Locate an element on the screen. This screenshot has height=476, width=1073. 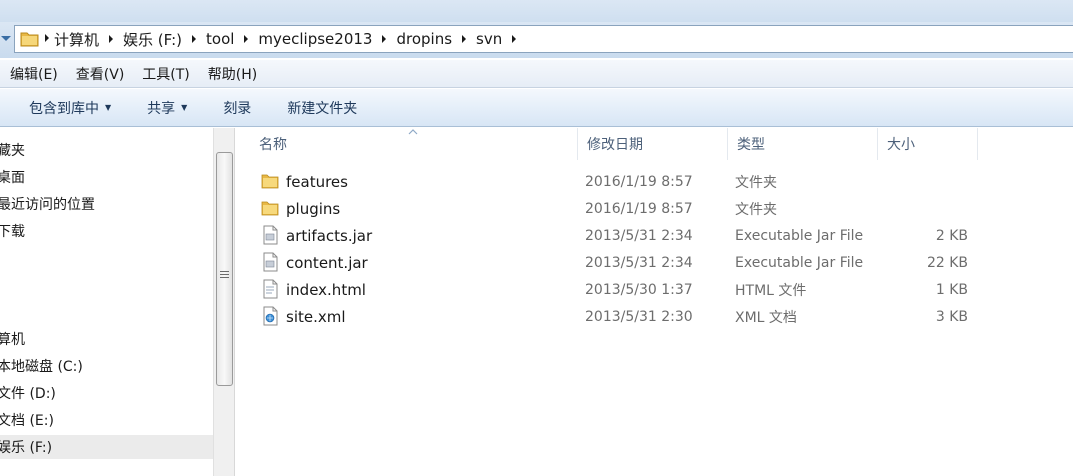
column-header-name-label: 名称 is located at coordinates (273, 145).